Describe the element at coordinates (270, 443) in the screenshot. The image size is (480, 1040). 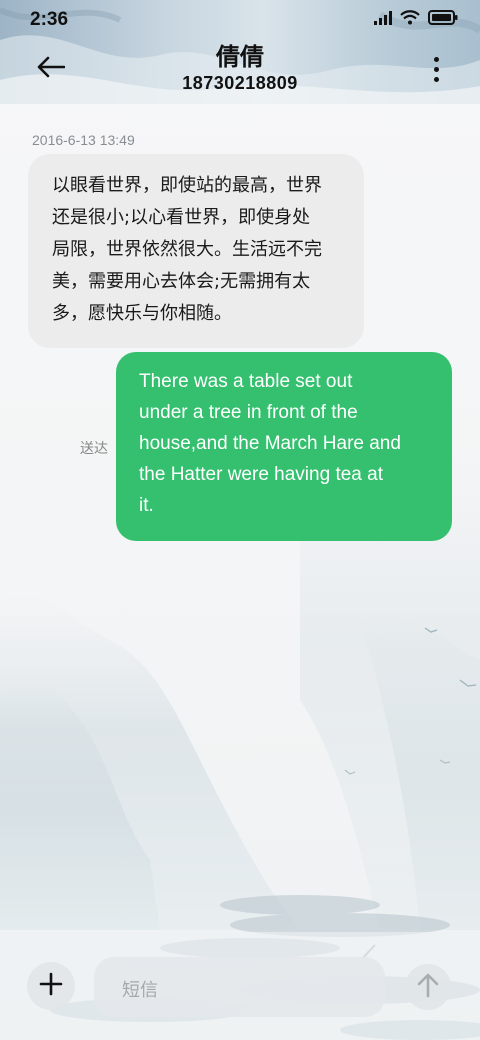
I see `message-line: house,and the March Hare and` at that location.